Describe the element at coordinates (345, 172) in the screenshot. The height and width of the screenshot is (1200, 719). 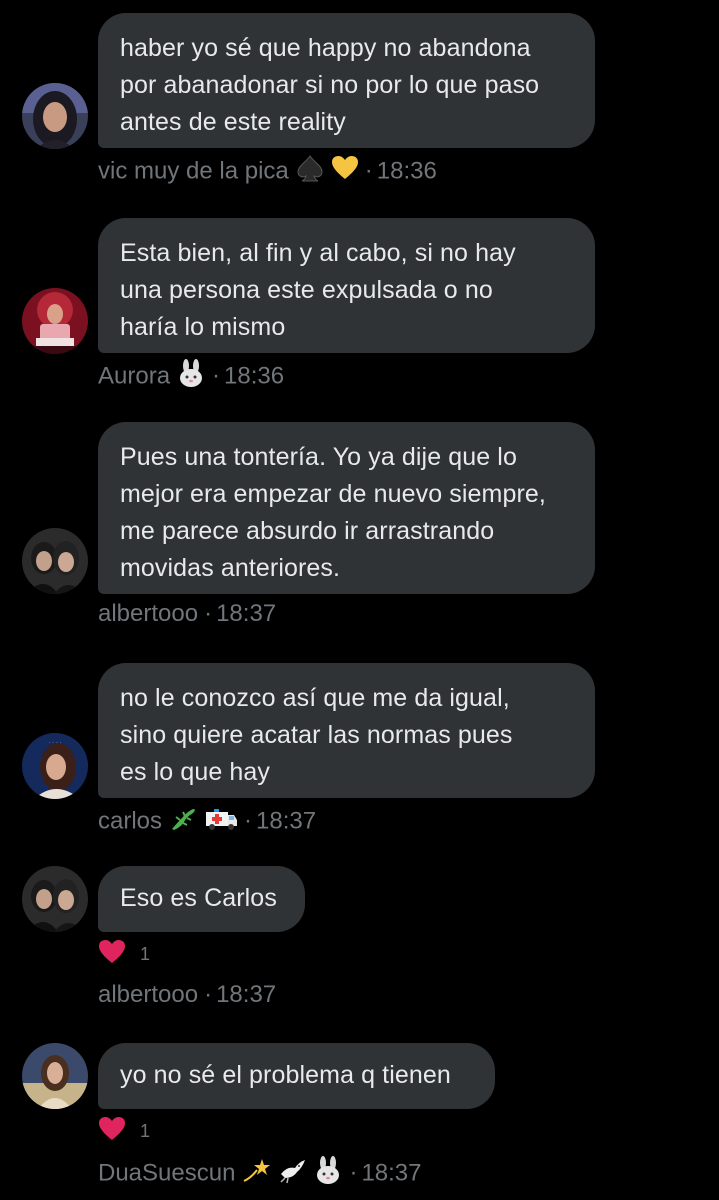
I see `yellow-heart-icon` at that location.